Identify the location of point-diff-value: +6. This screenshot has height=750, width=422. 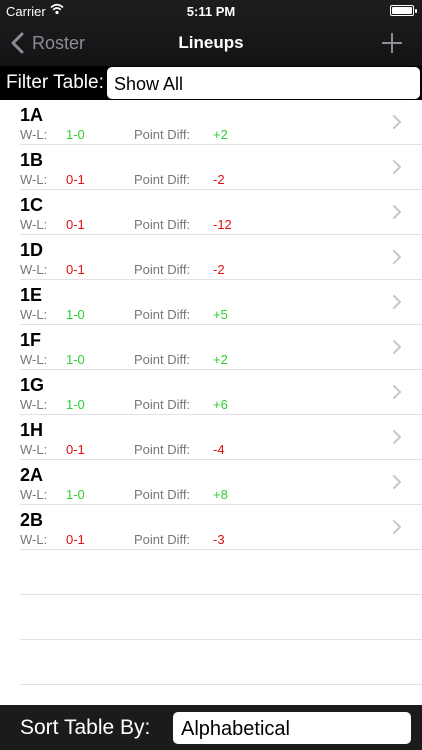
(220, 404).